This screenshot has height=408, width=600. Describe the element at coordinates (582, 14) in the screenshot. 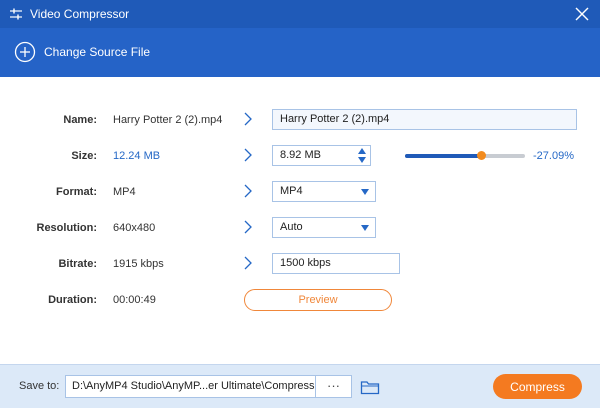

I see `close-icon` at that location.